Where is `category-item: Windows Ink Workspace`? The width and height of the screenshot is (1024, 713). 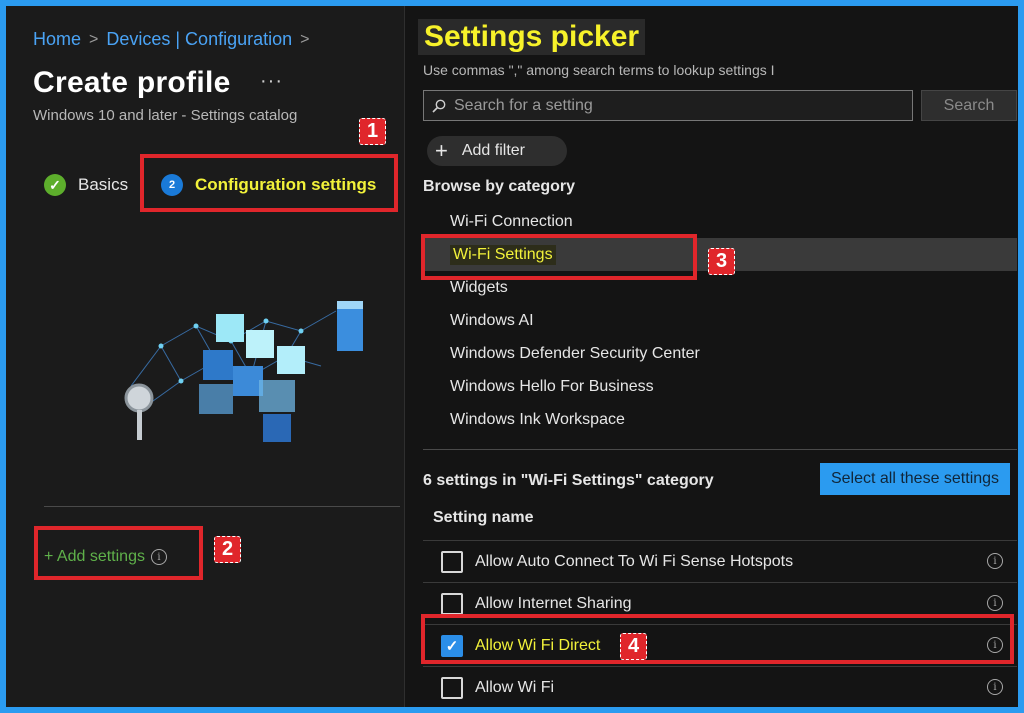
category-item: Windows Ink Workspace is located at coordinates (720, 419).